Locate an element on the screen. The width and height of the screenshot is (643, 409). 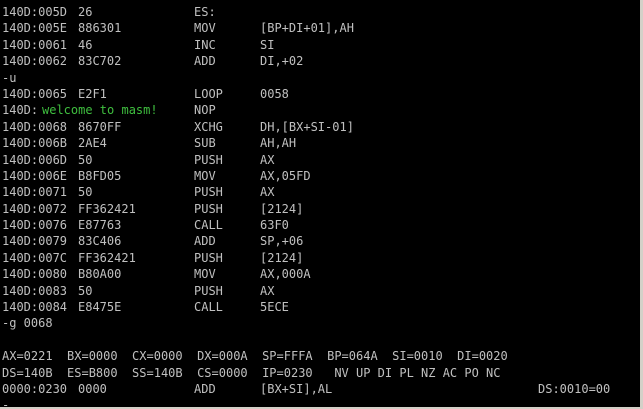
instr-mnemonic: ES: is located at coordinates (205, 12).